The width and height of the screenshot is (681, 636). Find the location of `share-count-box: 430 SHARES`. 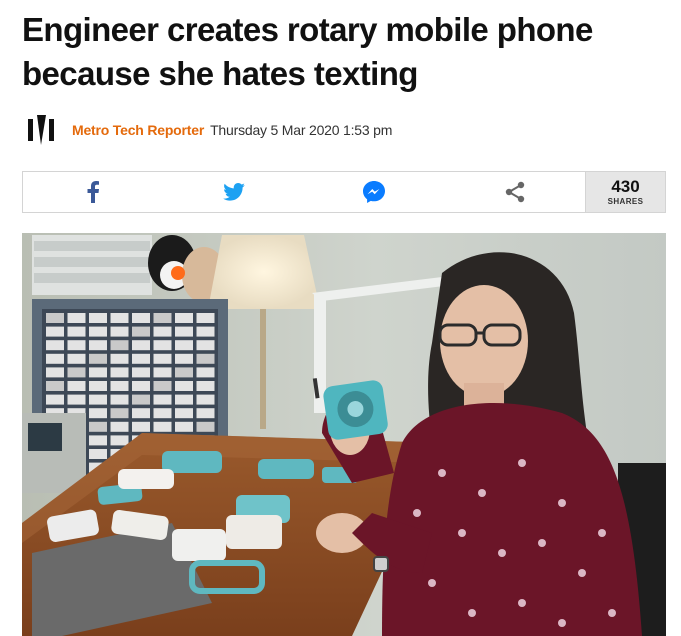

share-count-box: 430 SHARES is located at coordinates (625, 192).